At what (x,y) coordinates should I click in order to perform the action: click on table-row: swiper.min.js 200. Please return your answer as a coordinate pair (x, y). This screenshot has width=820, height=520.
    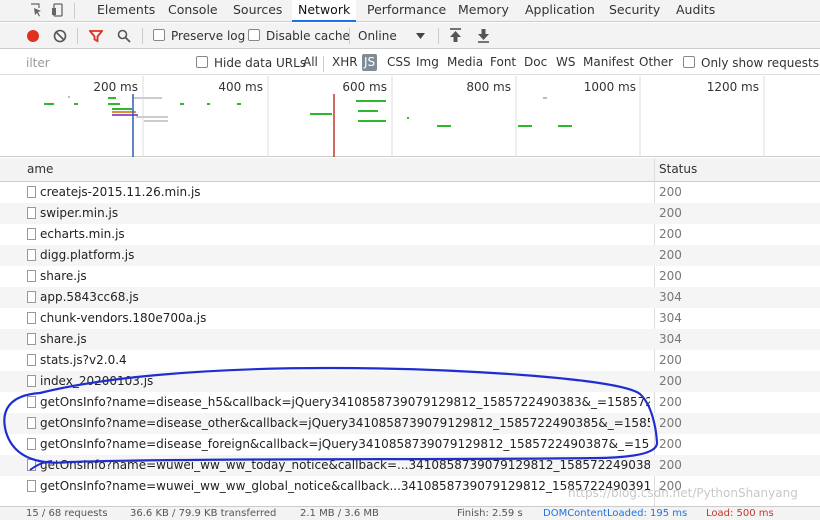
    Looking at the image, I should click on (410, 213).